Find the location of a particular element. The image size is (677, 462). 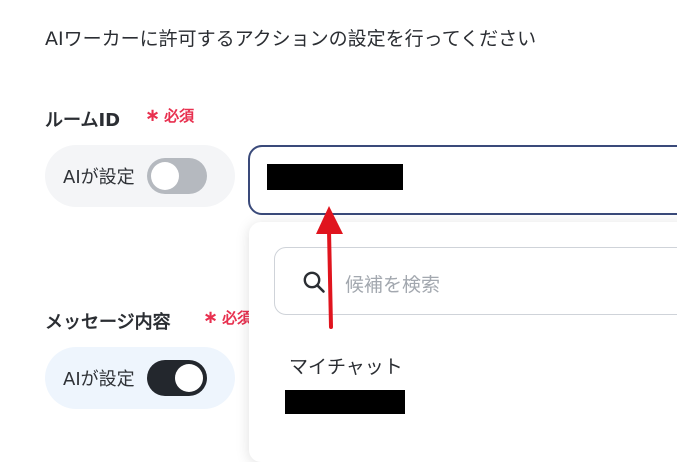

redacted-value is located at coordinates (335, 177).